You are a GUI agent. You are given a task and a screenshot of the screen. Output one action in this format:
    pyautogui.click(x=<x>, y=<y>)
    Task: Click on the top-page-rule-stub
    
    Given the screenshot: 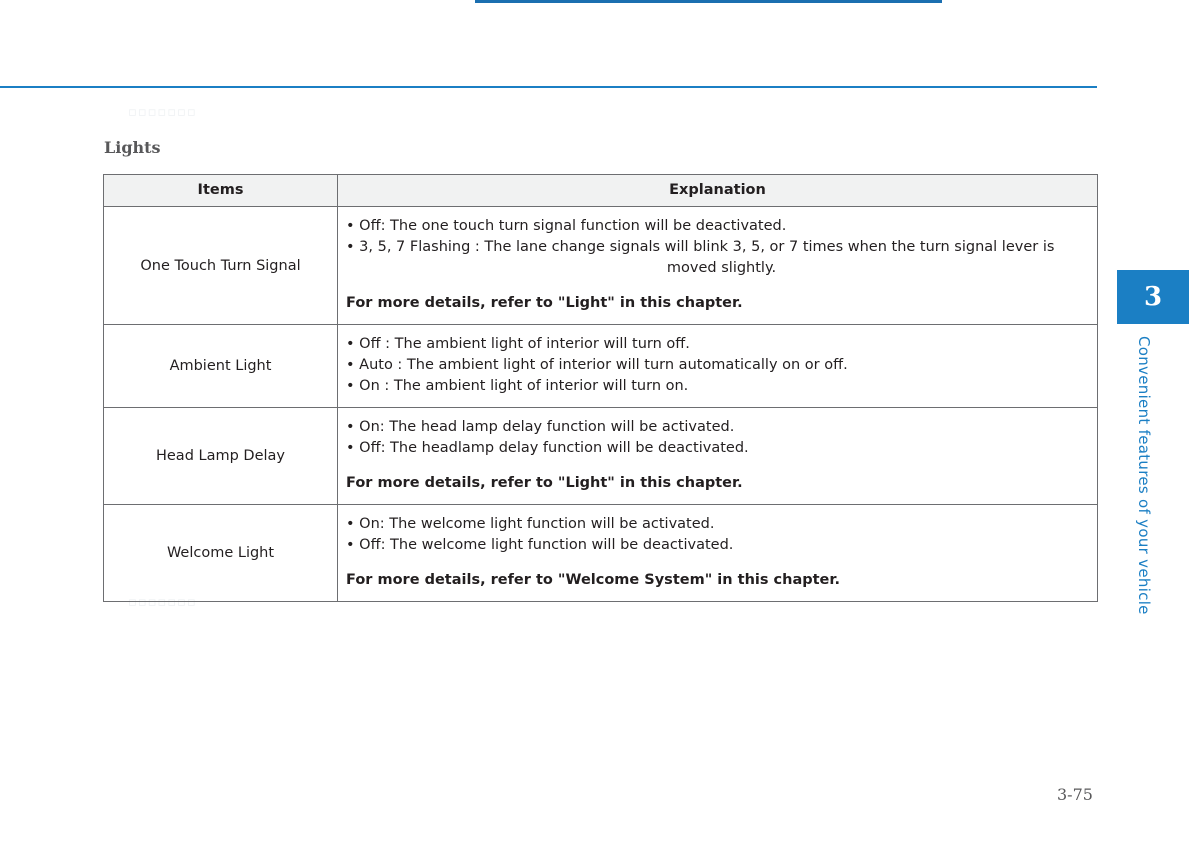 What is the action you would take?
    pyautogui.click(x=708, y=1)
    